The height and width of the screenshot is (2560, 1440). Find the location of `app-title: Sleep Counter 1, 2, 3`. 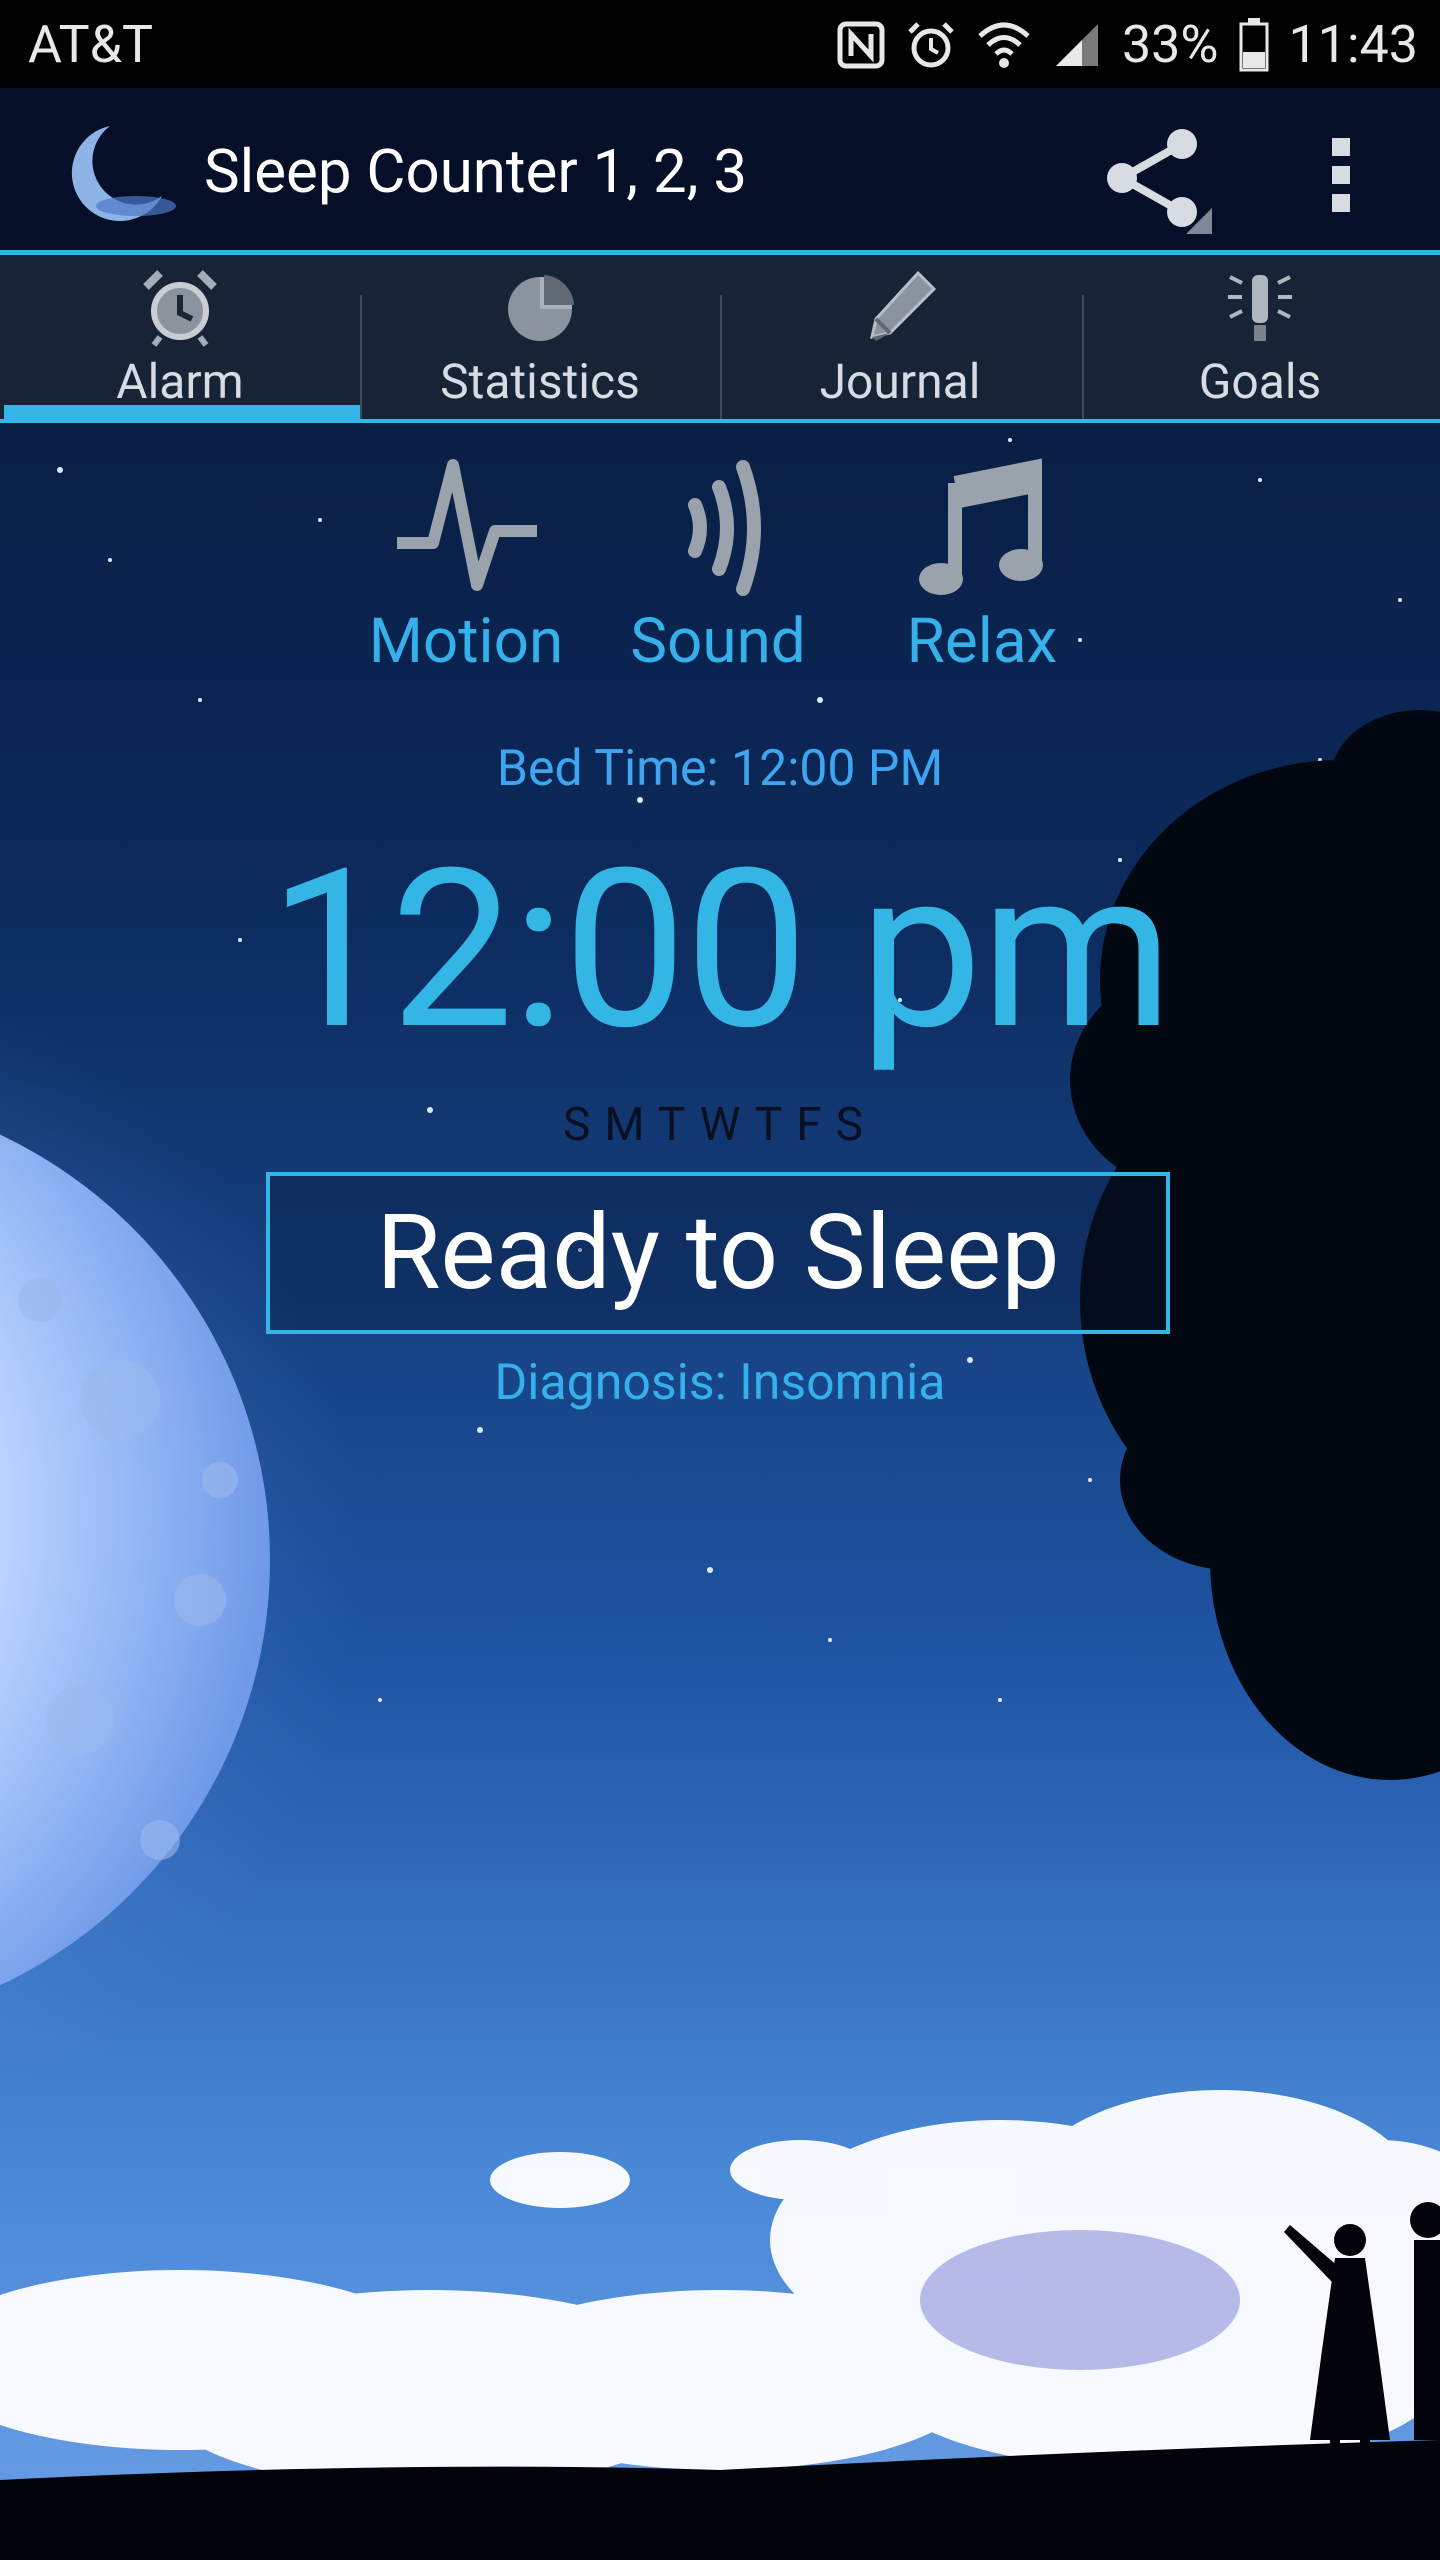

app-title: Sleep Counter 1, 2, 3 is located at coordinates (476, 171).